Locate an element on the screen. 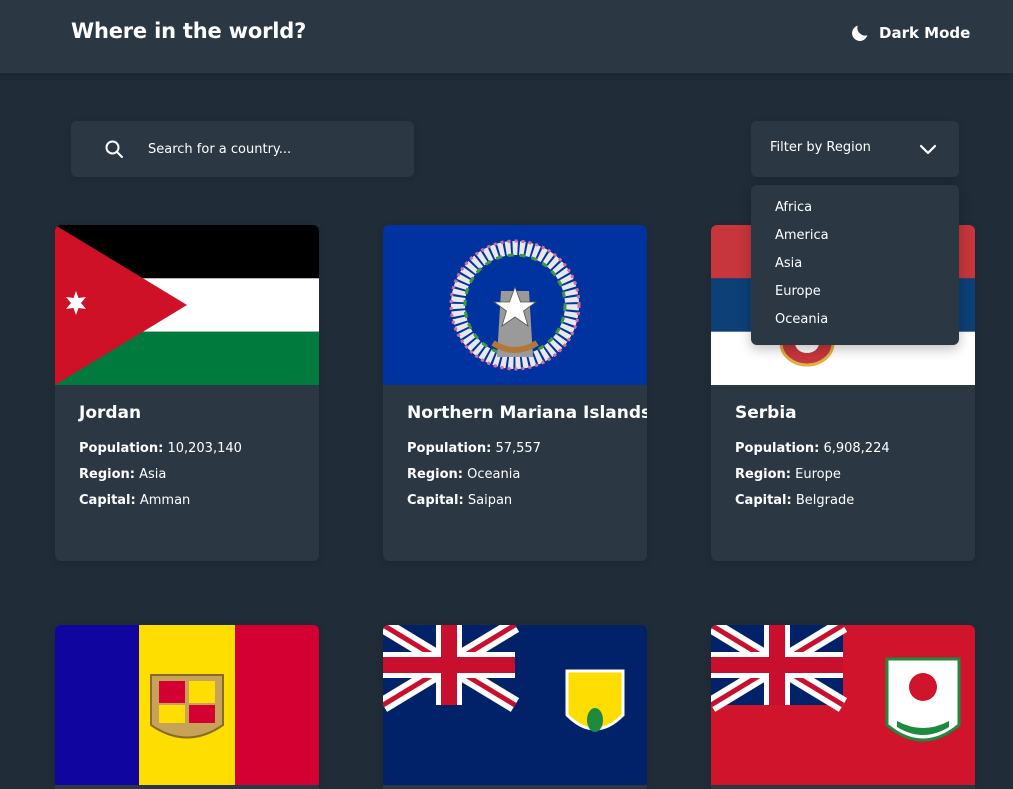  region-option-asia: Asia is located at coordinates (855, 269).